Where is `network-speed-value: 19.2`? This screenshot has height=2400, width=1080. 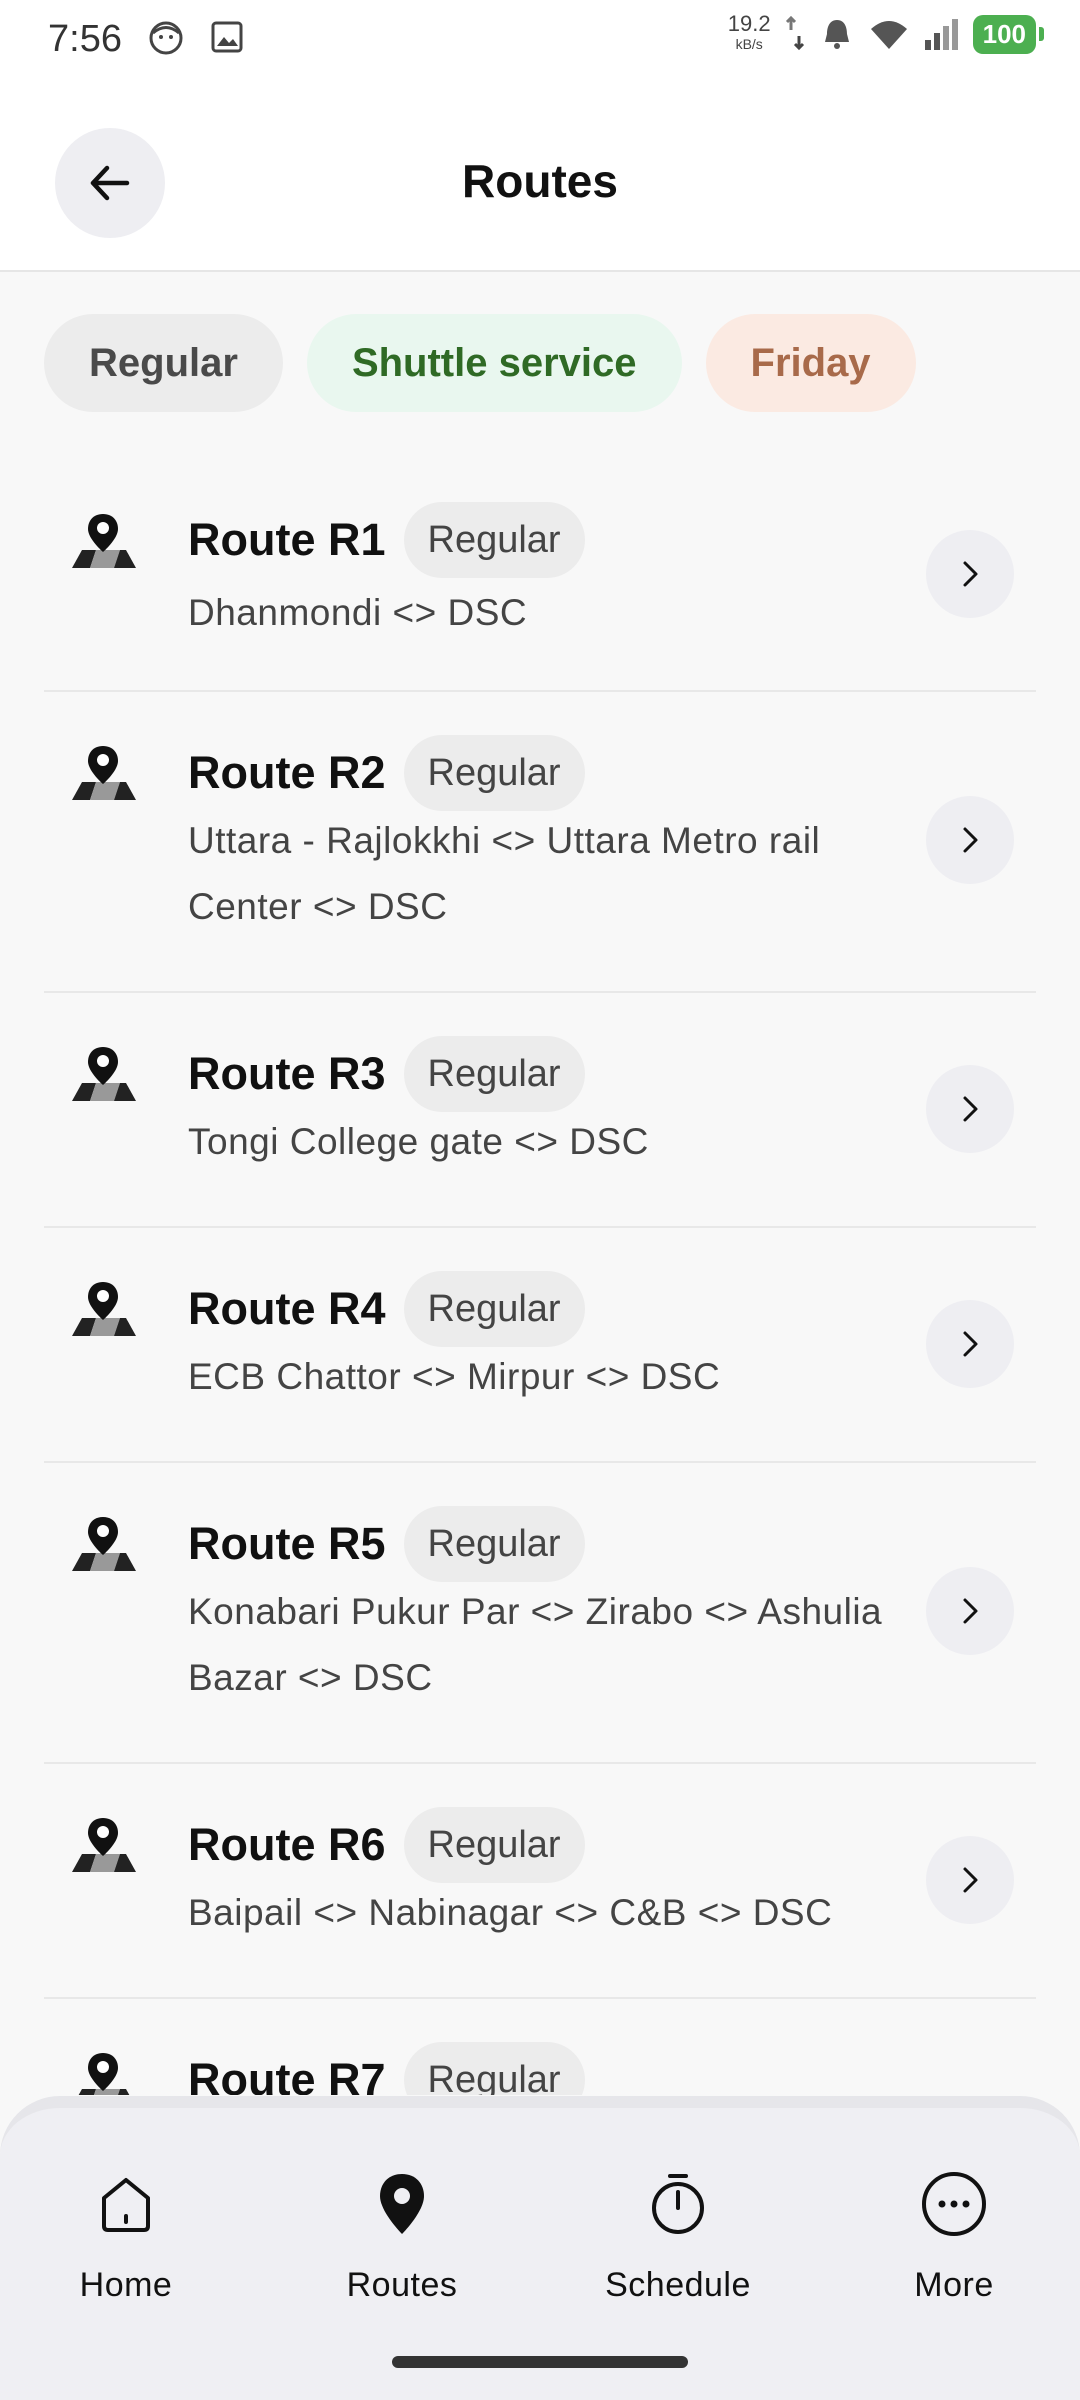 network-speed-value: 19.2 is located at coordinates (749, 23).